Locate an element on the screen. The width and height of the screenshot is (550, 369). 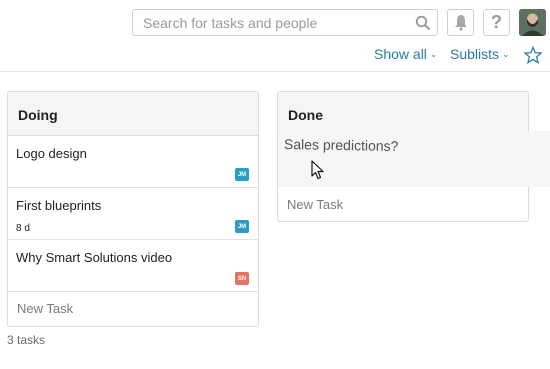
avatar-image is located at coordinates (532, 22).